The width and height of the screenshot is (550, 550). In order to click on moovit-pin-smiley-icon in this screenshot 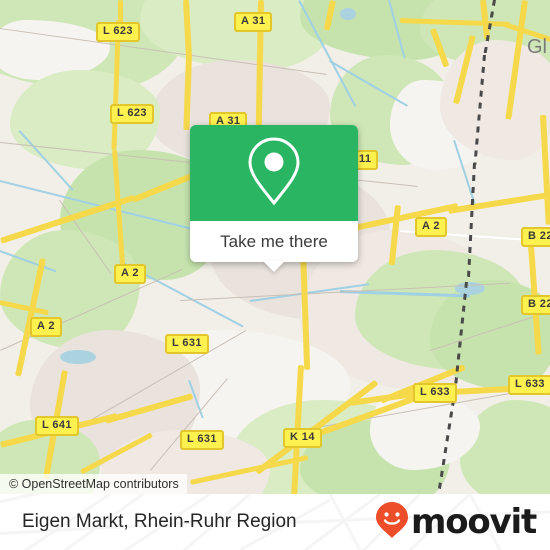, I will do `click(392, 522)`.